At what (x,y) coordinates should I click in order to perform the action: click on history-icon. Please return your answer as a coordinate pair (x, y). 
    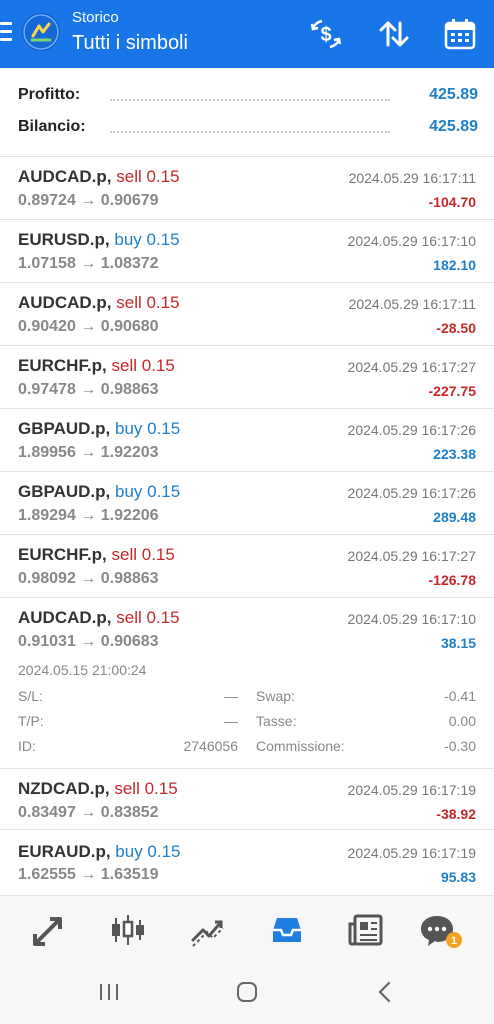
    Looking at the image, I should click on (287, 930).